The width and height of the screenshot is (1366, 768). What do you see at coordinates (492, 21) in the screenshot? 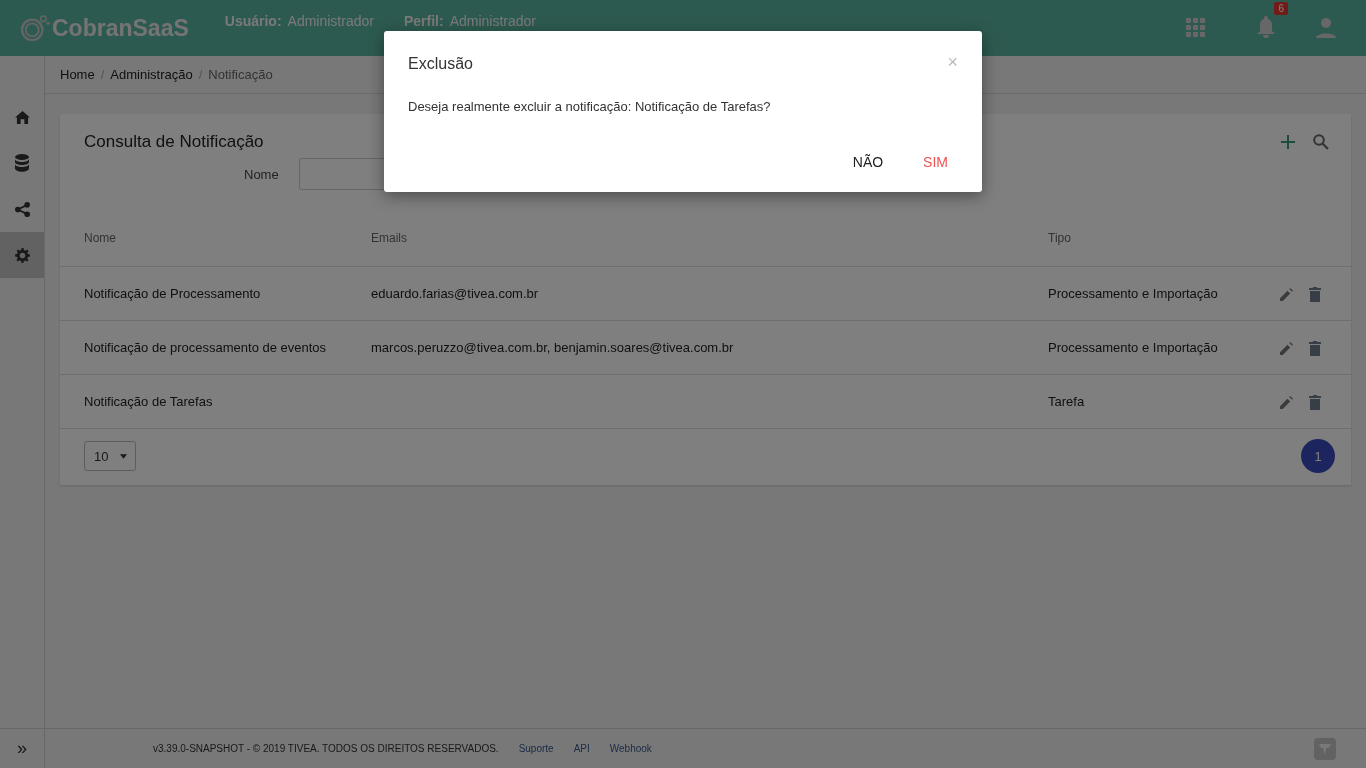
I see `profile-name: Administrador` at bounding box center [492, 21].